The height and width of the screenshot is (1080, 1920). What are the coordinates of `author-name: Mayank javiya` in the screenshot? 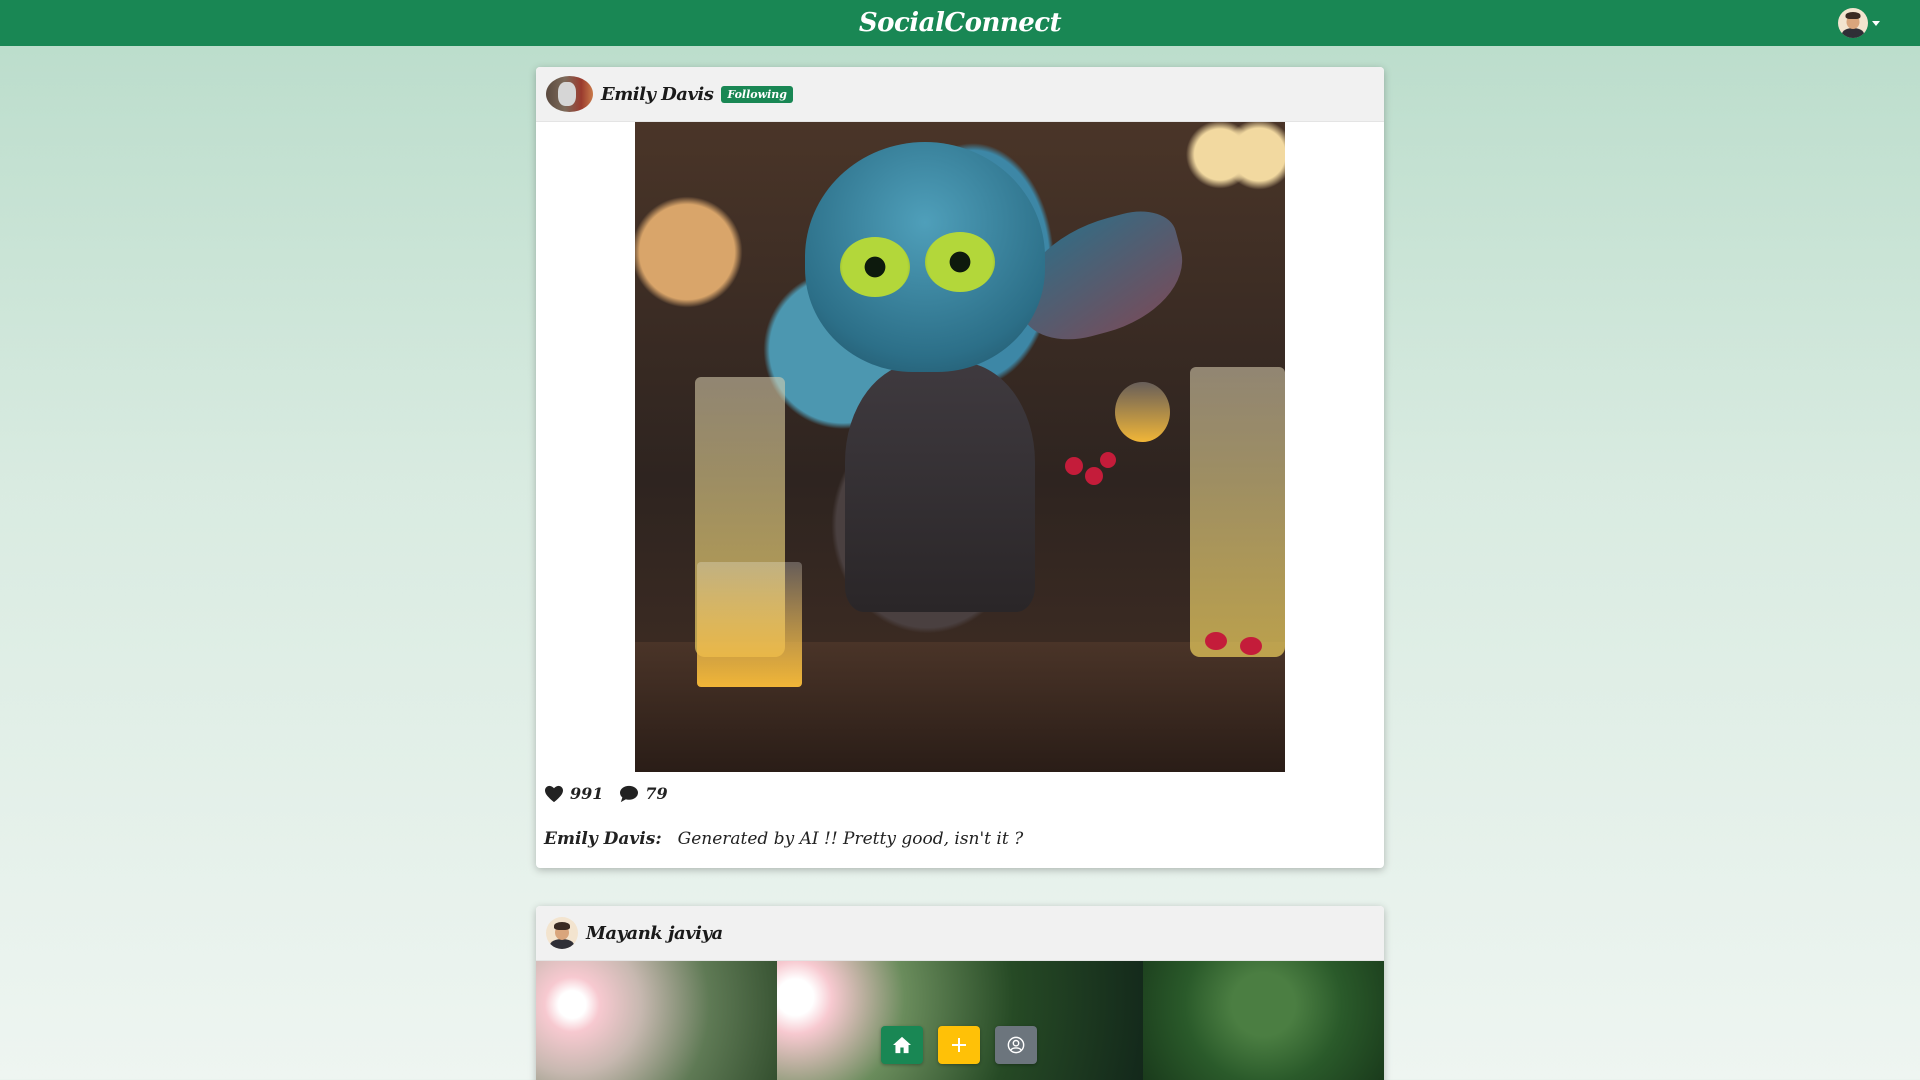 It's located at (654, 933).